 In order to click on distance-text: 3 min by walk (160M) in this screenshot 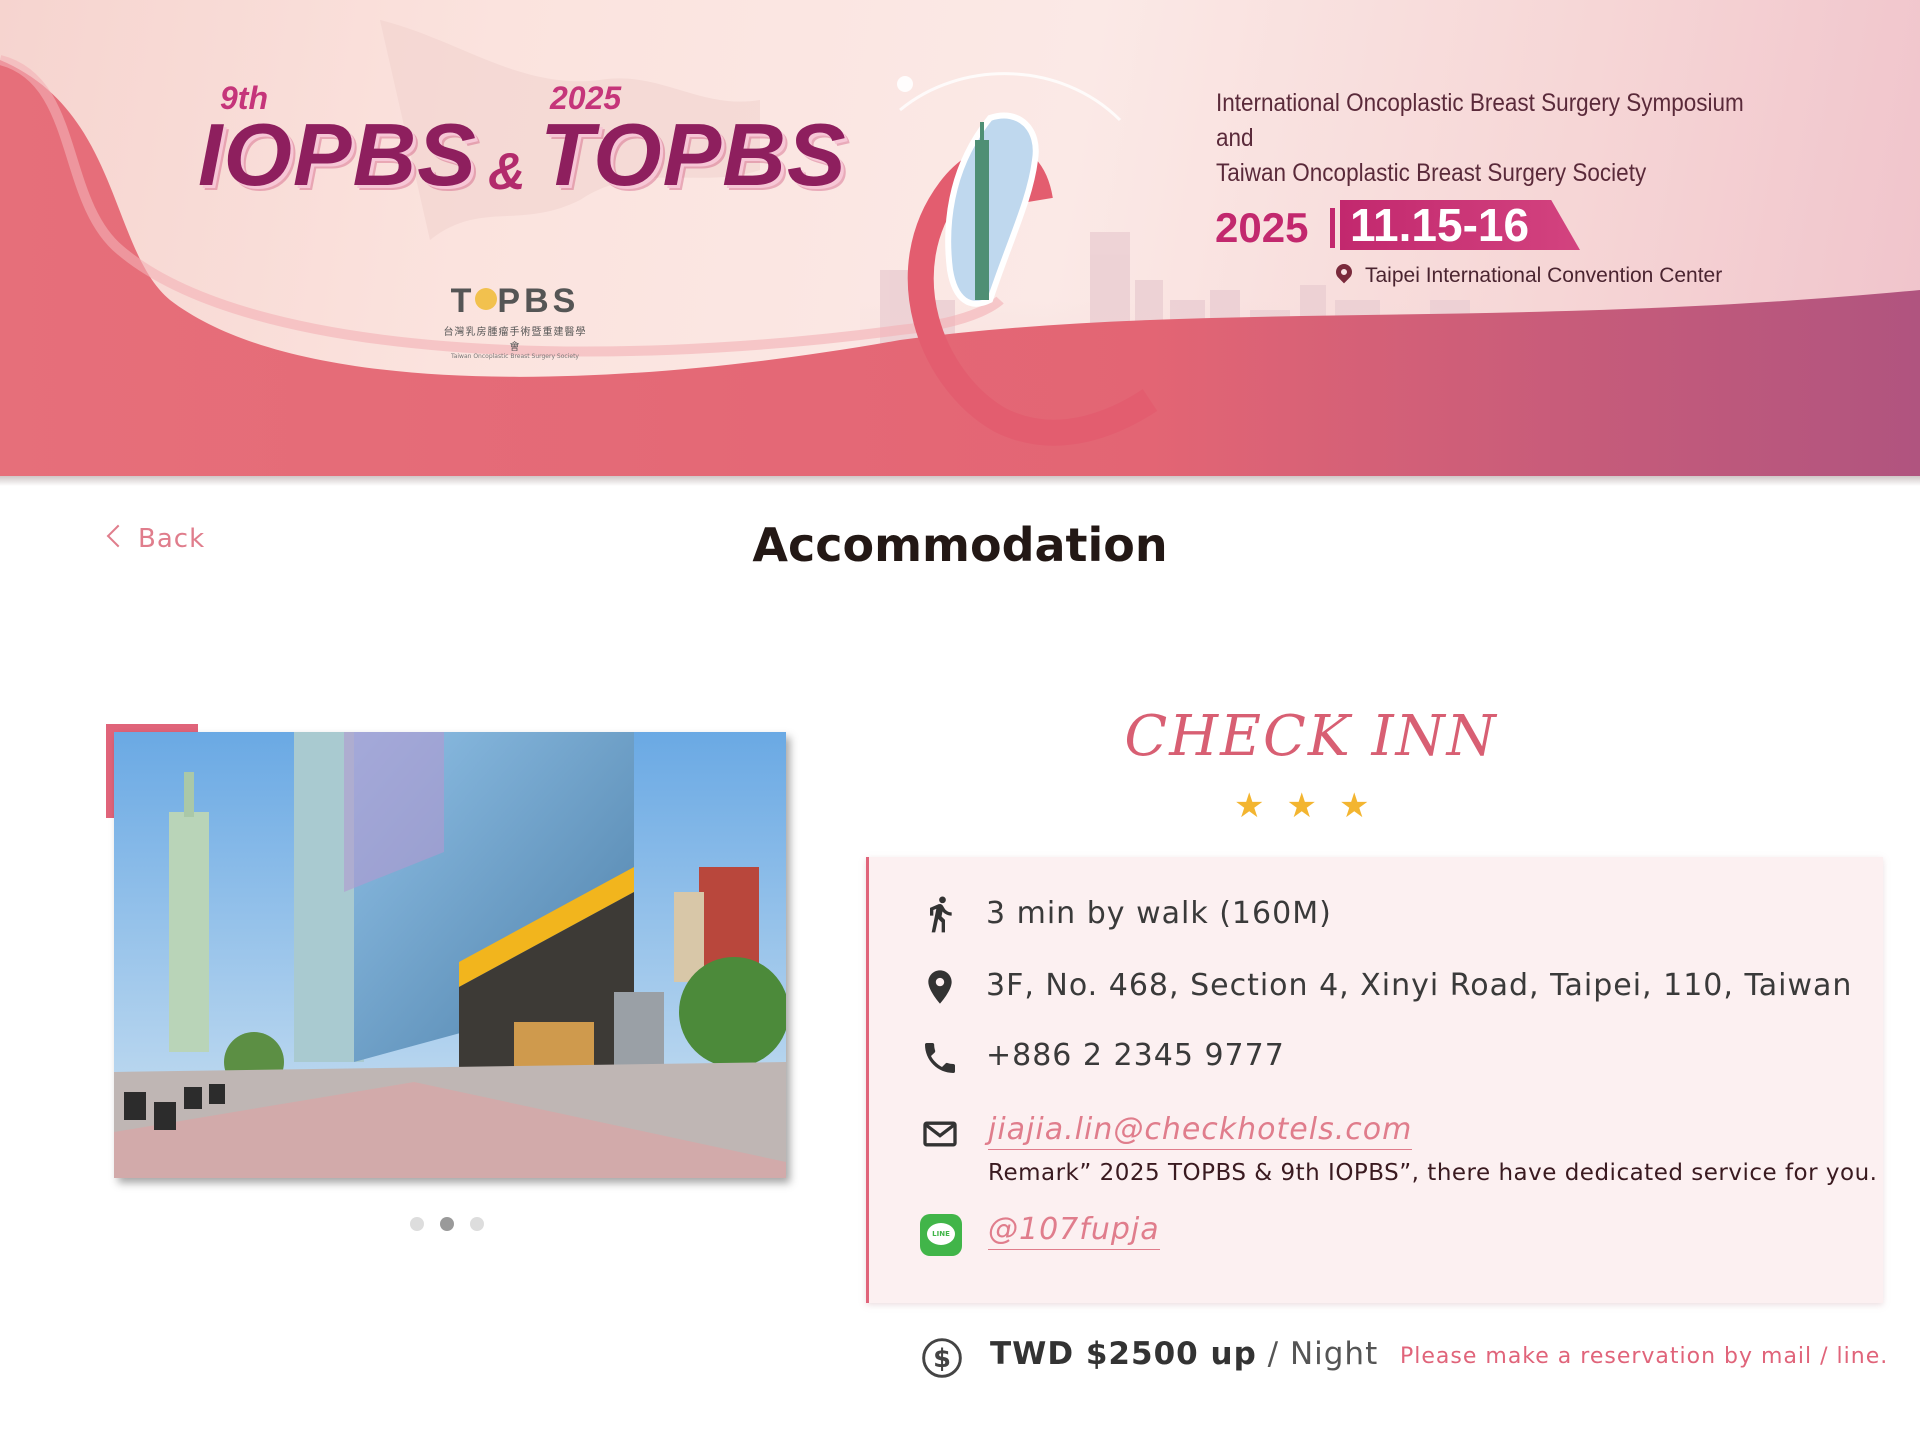, I will do `click(1159, 913)`.